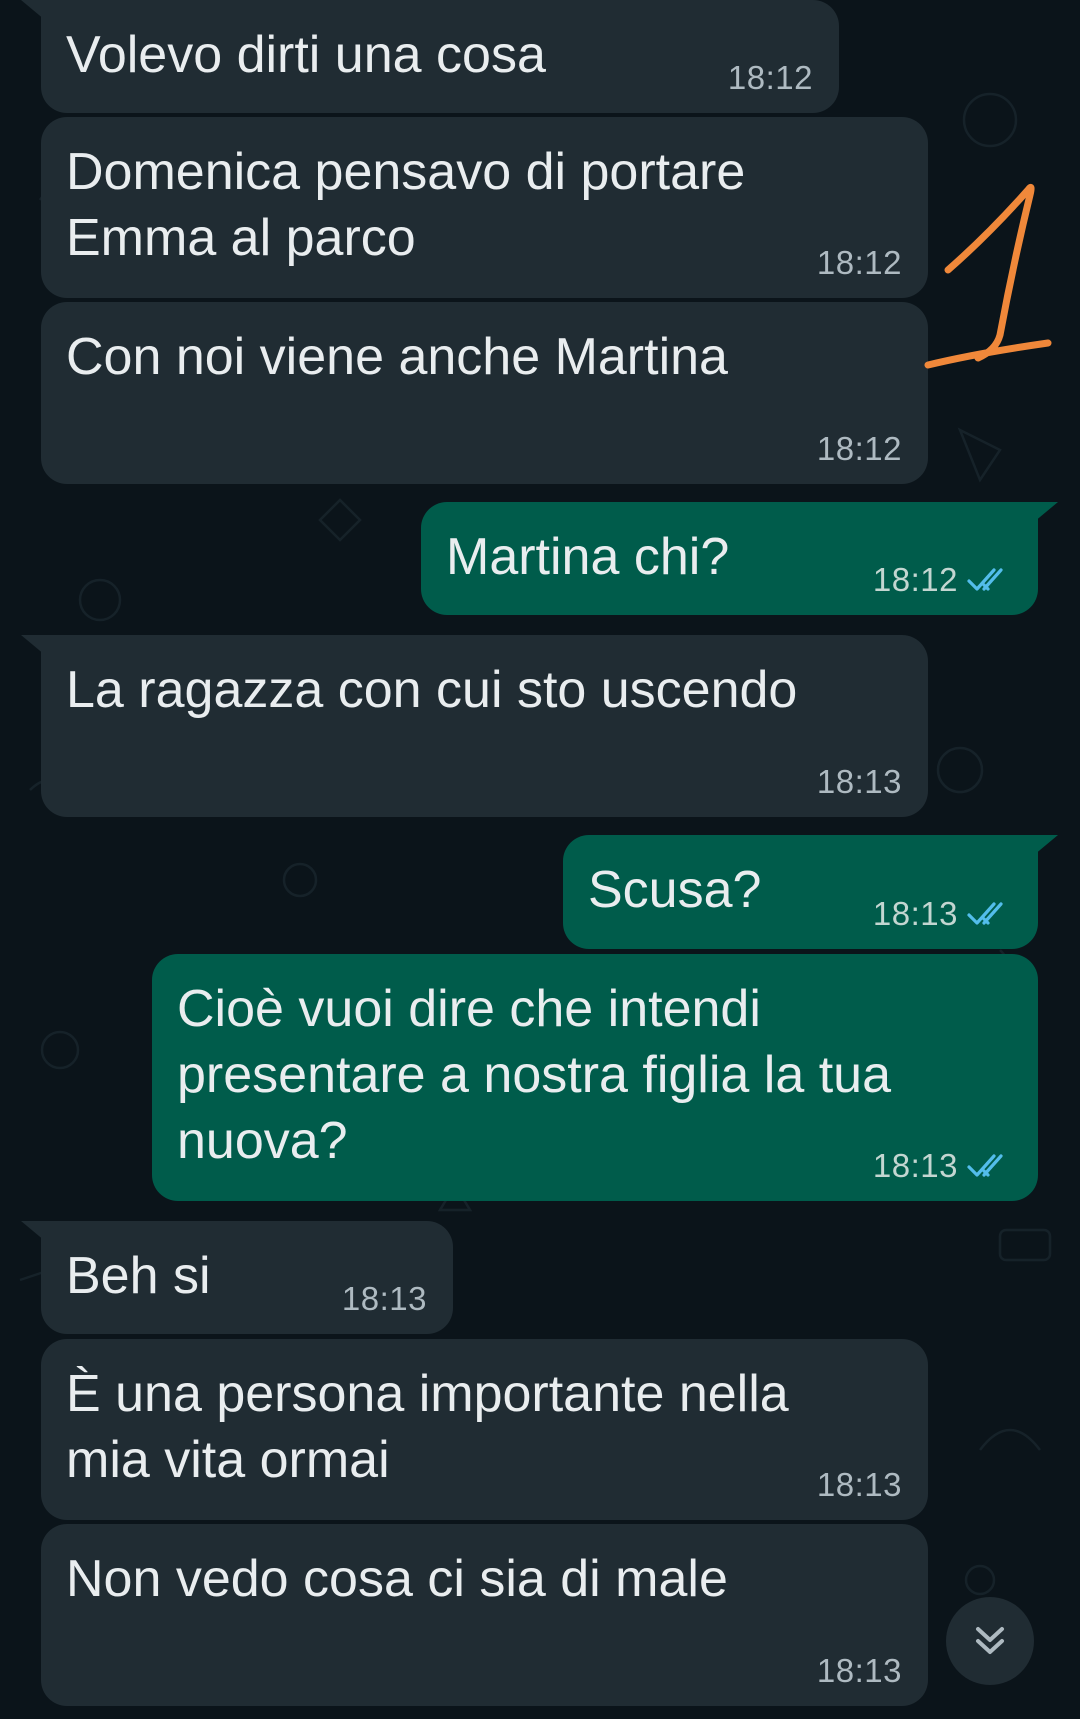 Image resolution: width=1080 pixels, height=1719 pixels. I want to click on message-text: Scusa?, so click(675, 890).